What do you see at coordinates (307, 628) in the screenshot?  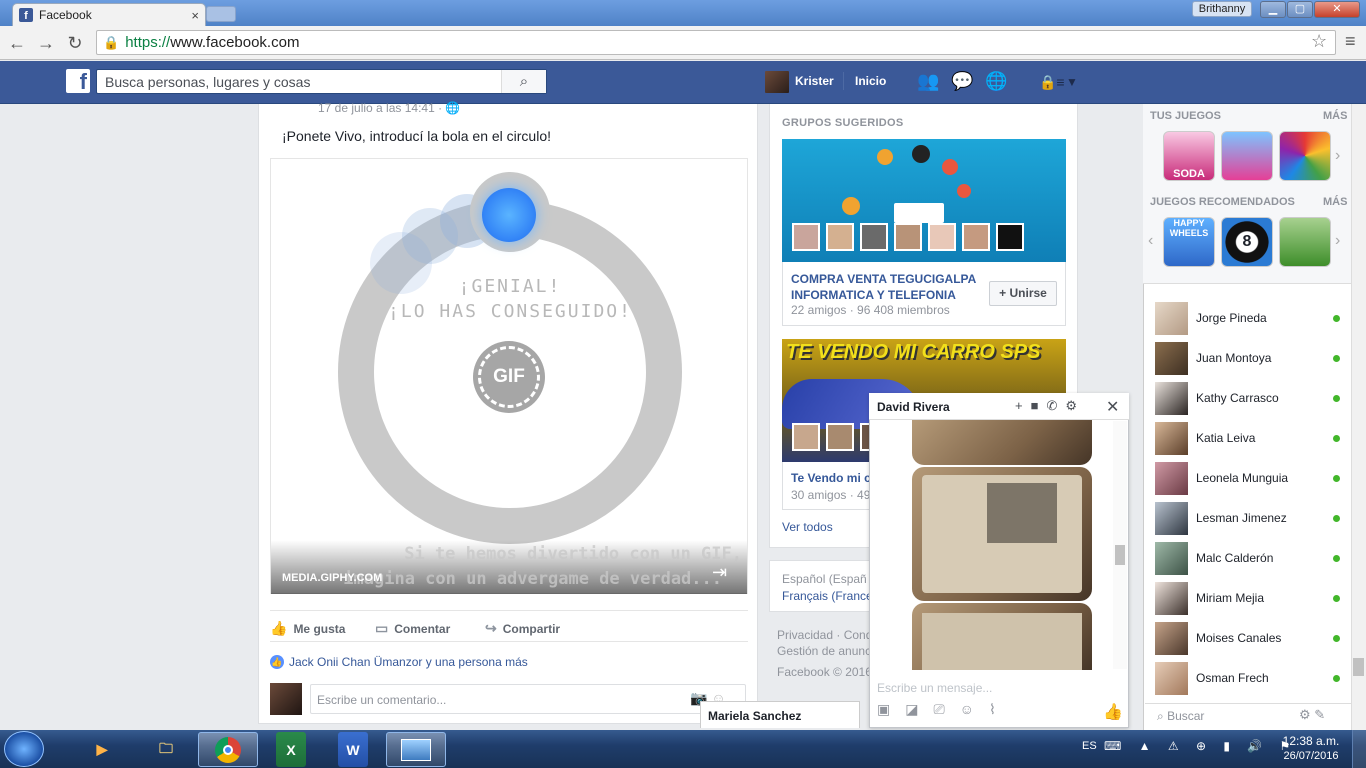 I see `like-button: 👍 Me gusta` at bounding box center [307, 628].